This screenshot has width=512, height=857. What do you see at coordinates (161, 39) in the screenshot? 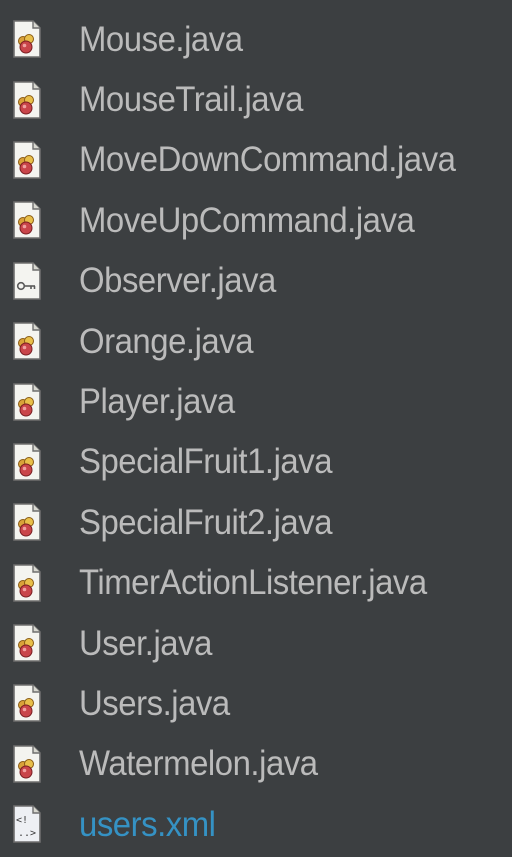
I see `file-name: Mouse.java` at bounding box center [161, 39].